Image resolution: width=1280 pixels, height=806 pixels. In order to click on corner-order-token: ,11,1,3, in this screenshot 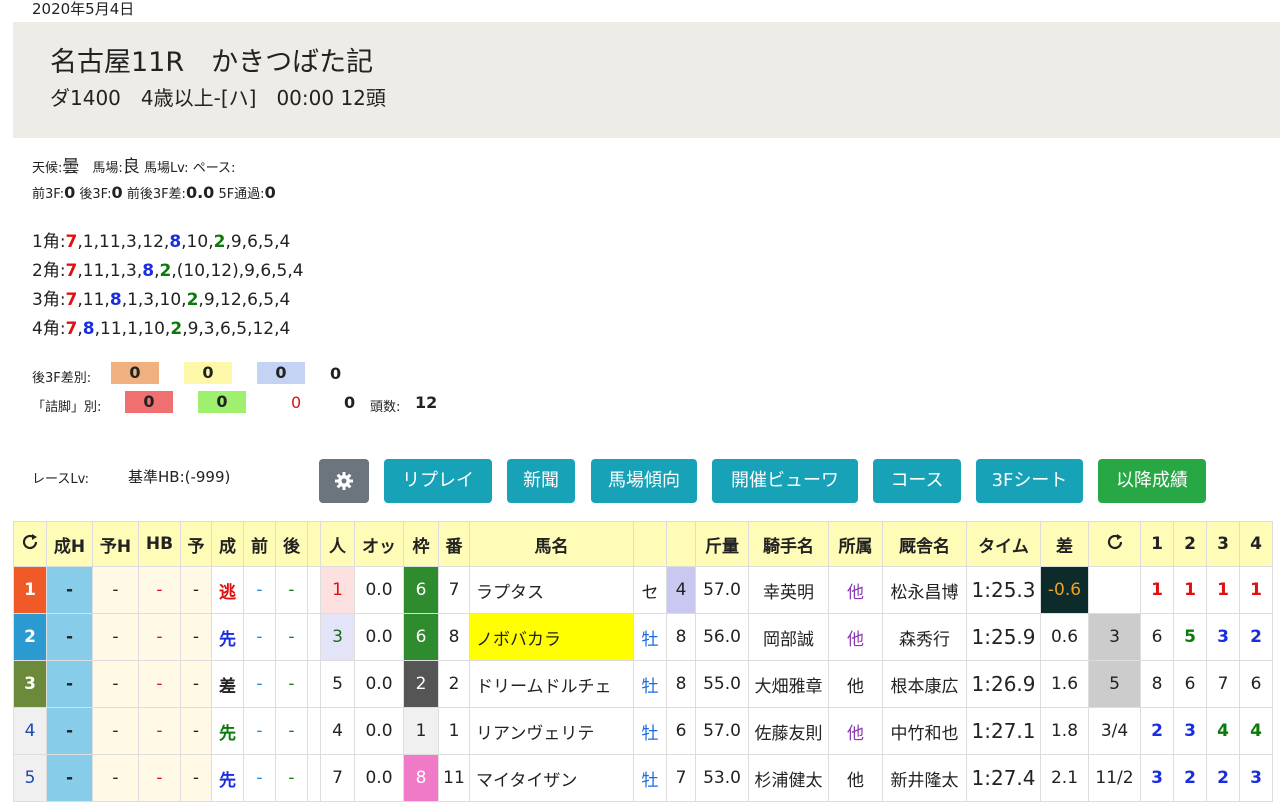, I will do `click(110, 271)`.